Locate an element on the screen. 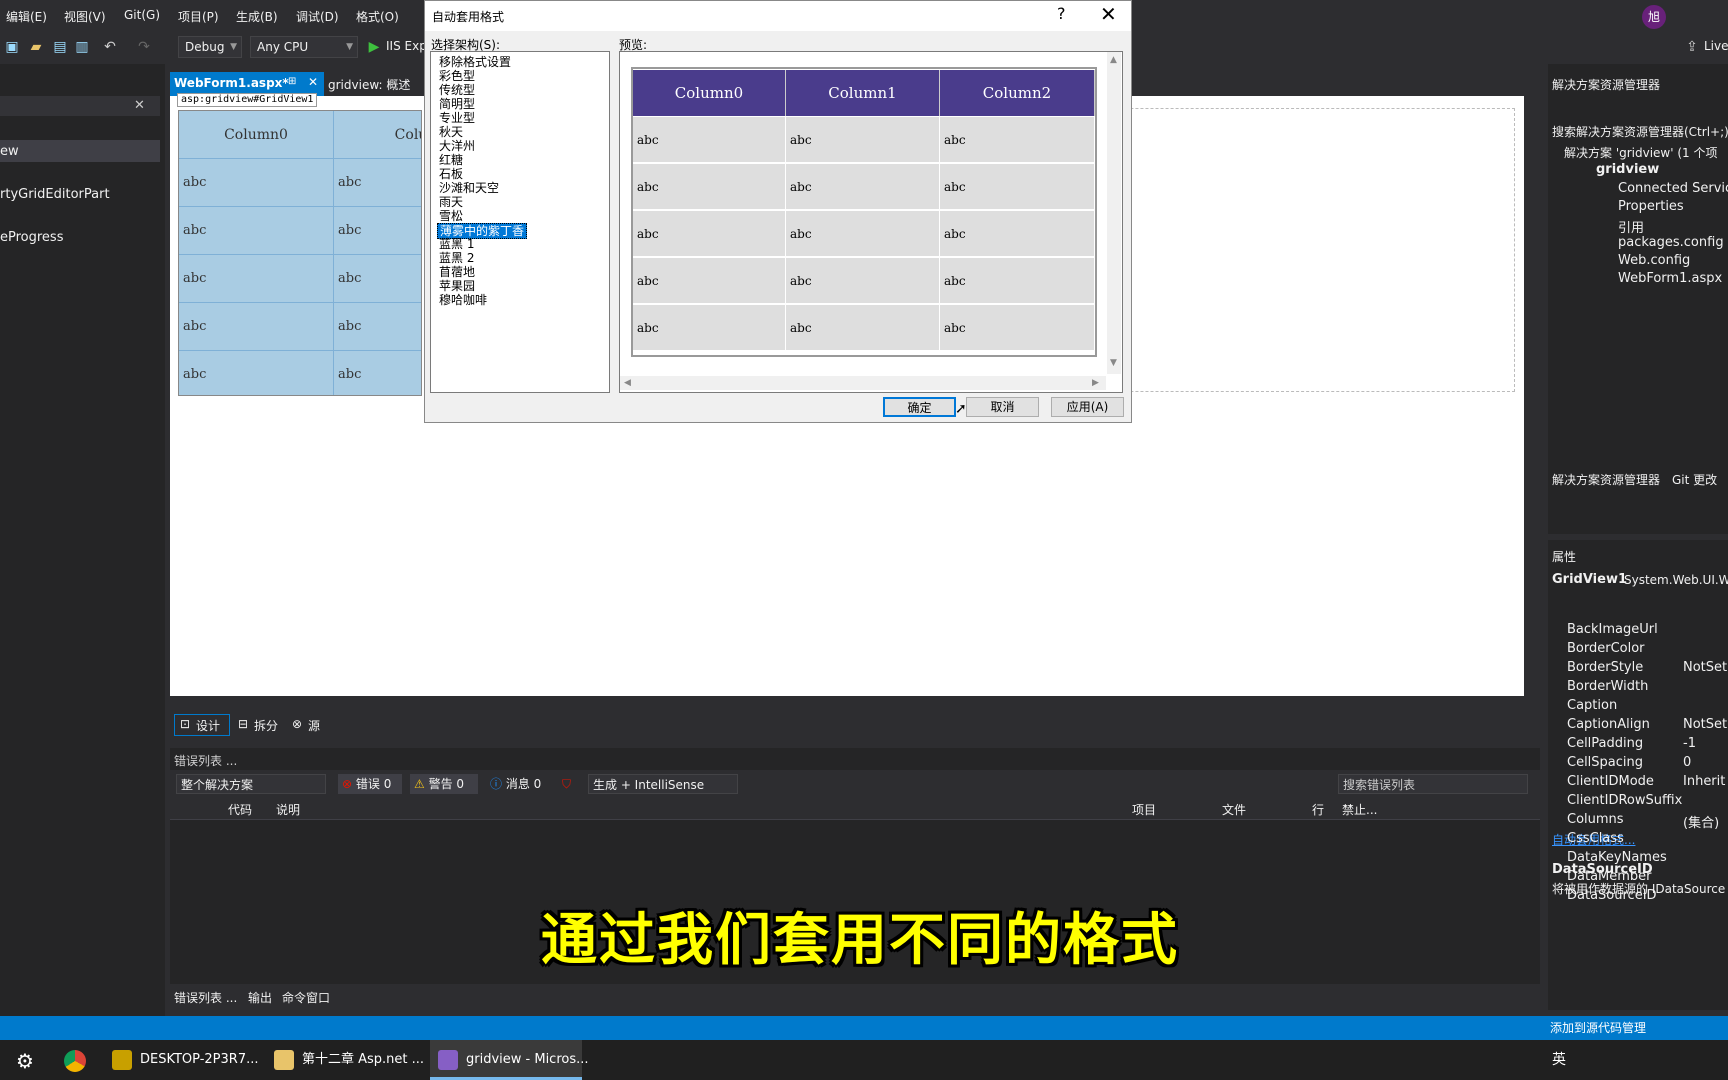  scheme-option: 石板 is located at coordinates (451, 174).